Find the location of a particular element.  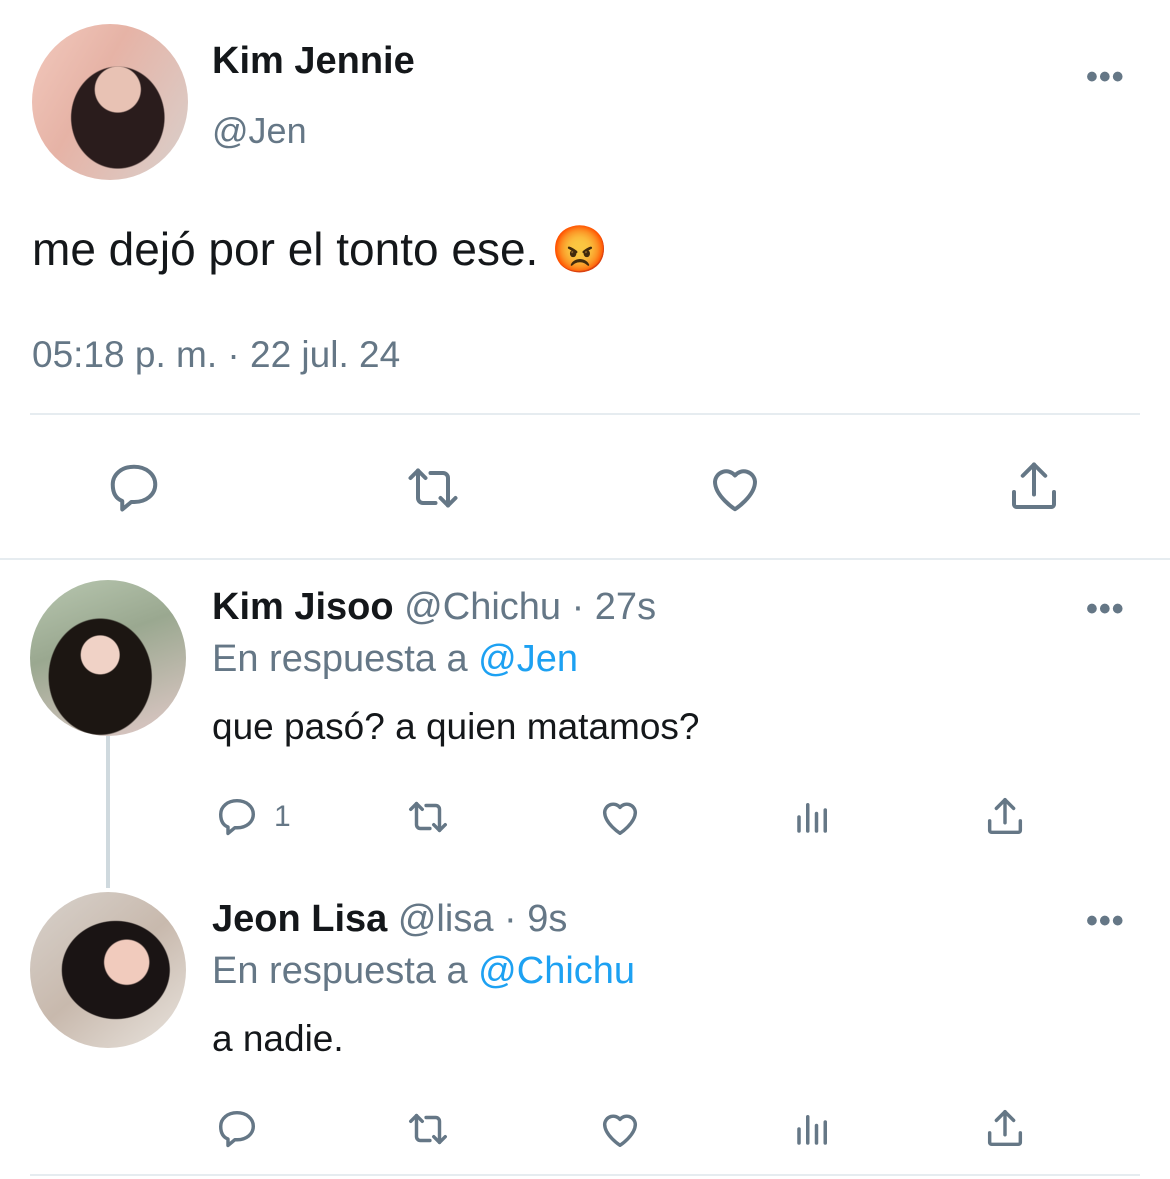

tweet-text-content: me dejó por el tonto ese. is located at coordinates (285, 249).